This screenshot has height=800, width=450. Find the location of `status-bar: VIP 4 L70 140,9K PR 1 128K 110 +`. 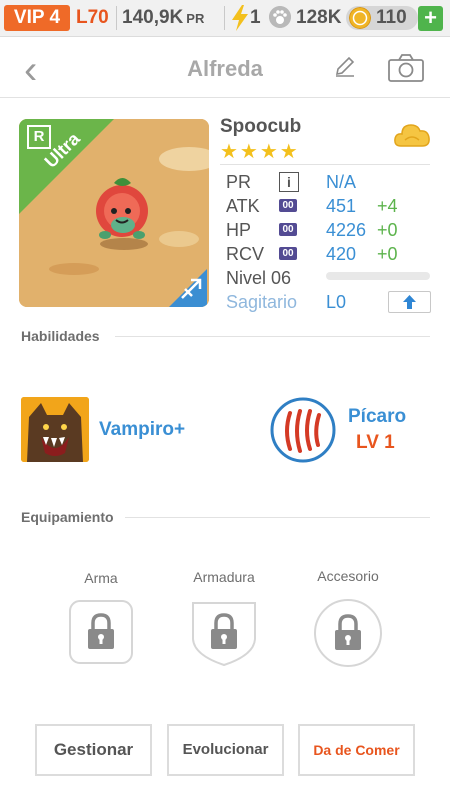

status-bar: VIP 4 L70 140,9K PR 1 128K 110 + is located at coordinates (225, 18).